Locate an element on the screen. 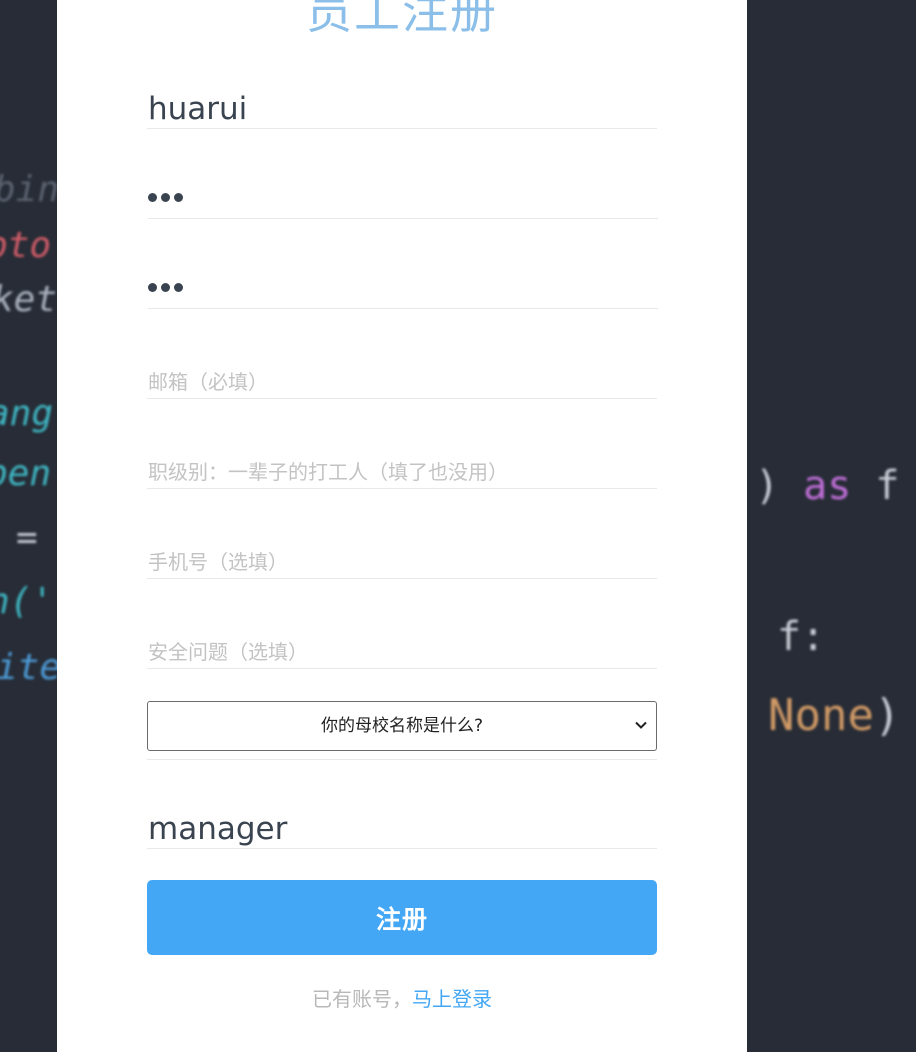 This screenshot has width=916, height=1052. security-answer-input is located at coordinates (402, 829).